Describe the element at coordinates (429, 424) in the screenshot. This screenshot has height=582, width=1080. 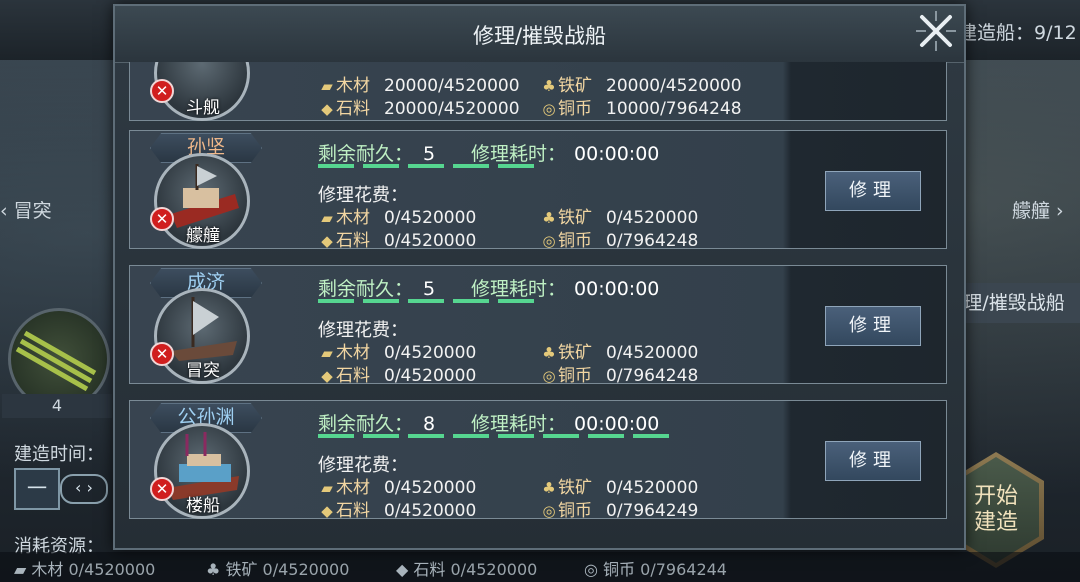
I see `durability-value: 8` at that location.